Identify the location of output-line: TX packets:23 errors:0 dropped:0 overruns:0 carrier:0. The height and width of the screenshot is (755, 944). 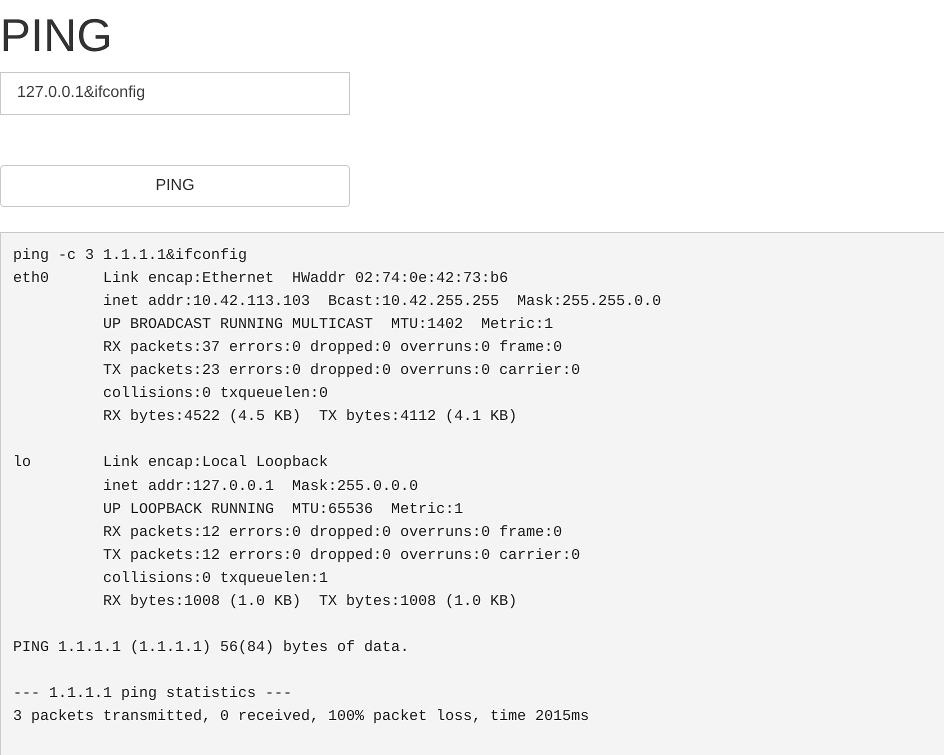
(341, 371).